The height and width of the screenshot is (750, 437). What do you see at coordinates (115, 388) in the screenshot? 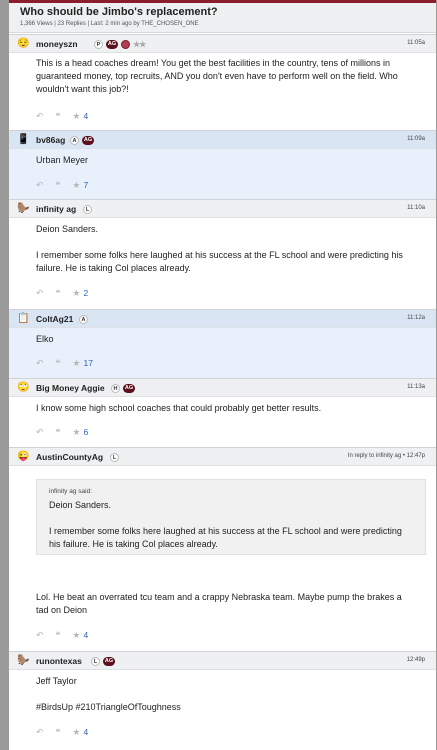
I see `badge-h: H` at bounding box center [115, 388].